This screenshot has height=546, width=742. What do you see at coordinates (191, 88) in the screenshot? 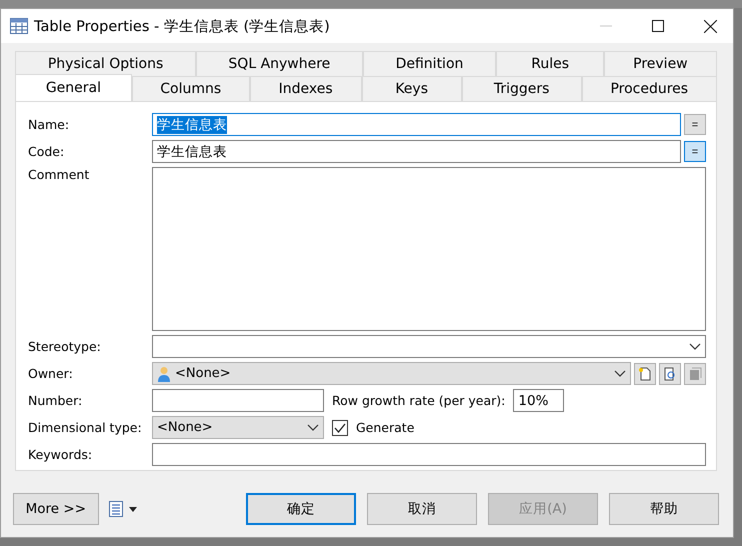
I see `tab: Columns` at bounding box center [191, 88].